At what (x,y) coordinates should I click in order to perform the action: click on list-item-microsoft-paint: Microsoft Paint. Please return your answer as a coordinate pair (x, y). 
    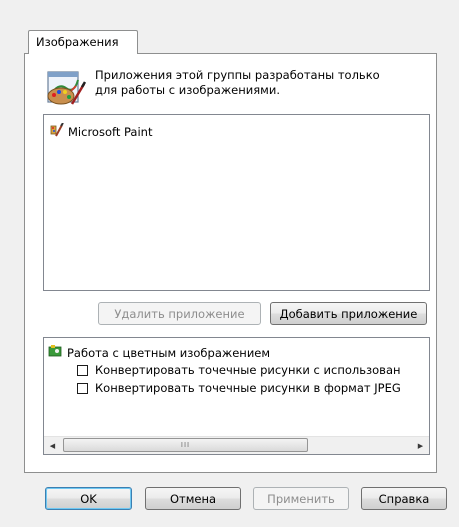
    Looking at the image, I should click on (101, 131).